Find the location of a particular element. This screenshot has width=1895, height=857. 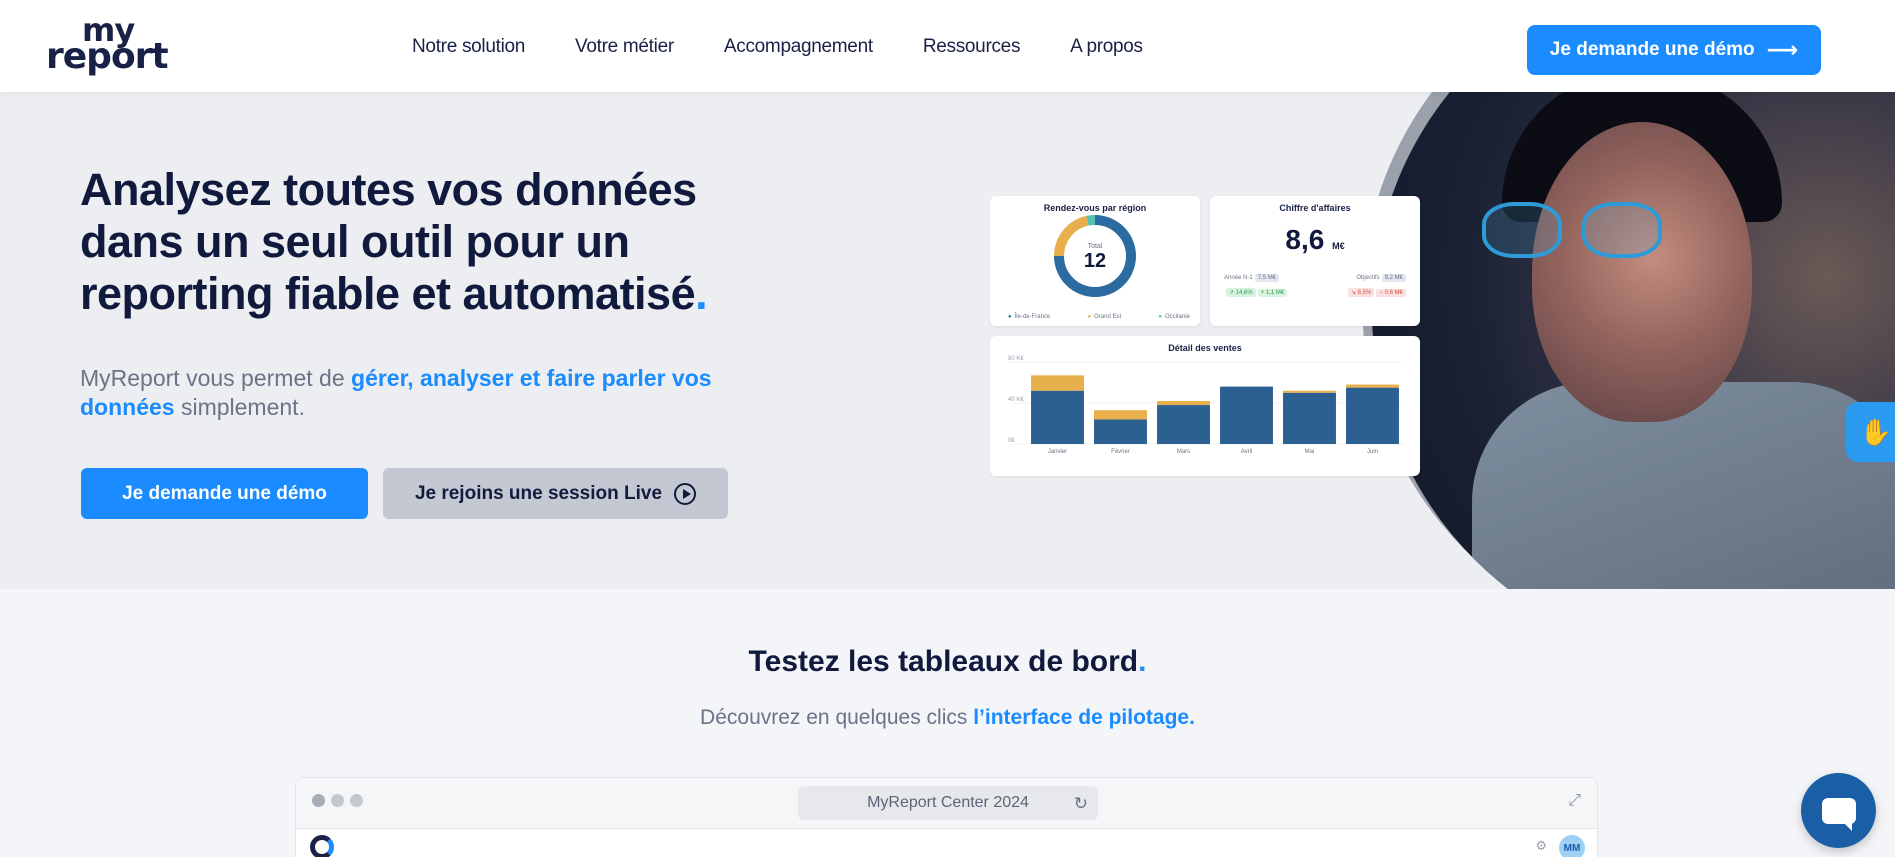

nav-item-solution: Notre solution is located at coordinates (468, 47).